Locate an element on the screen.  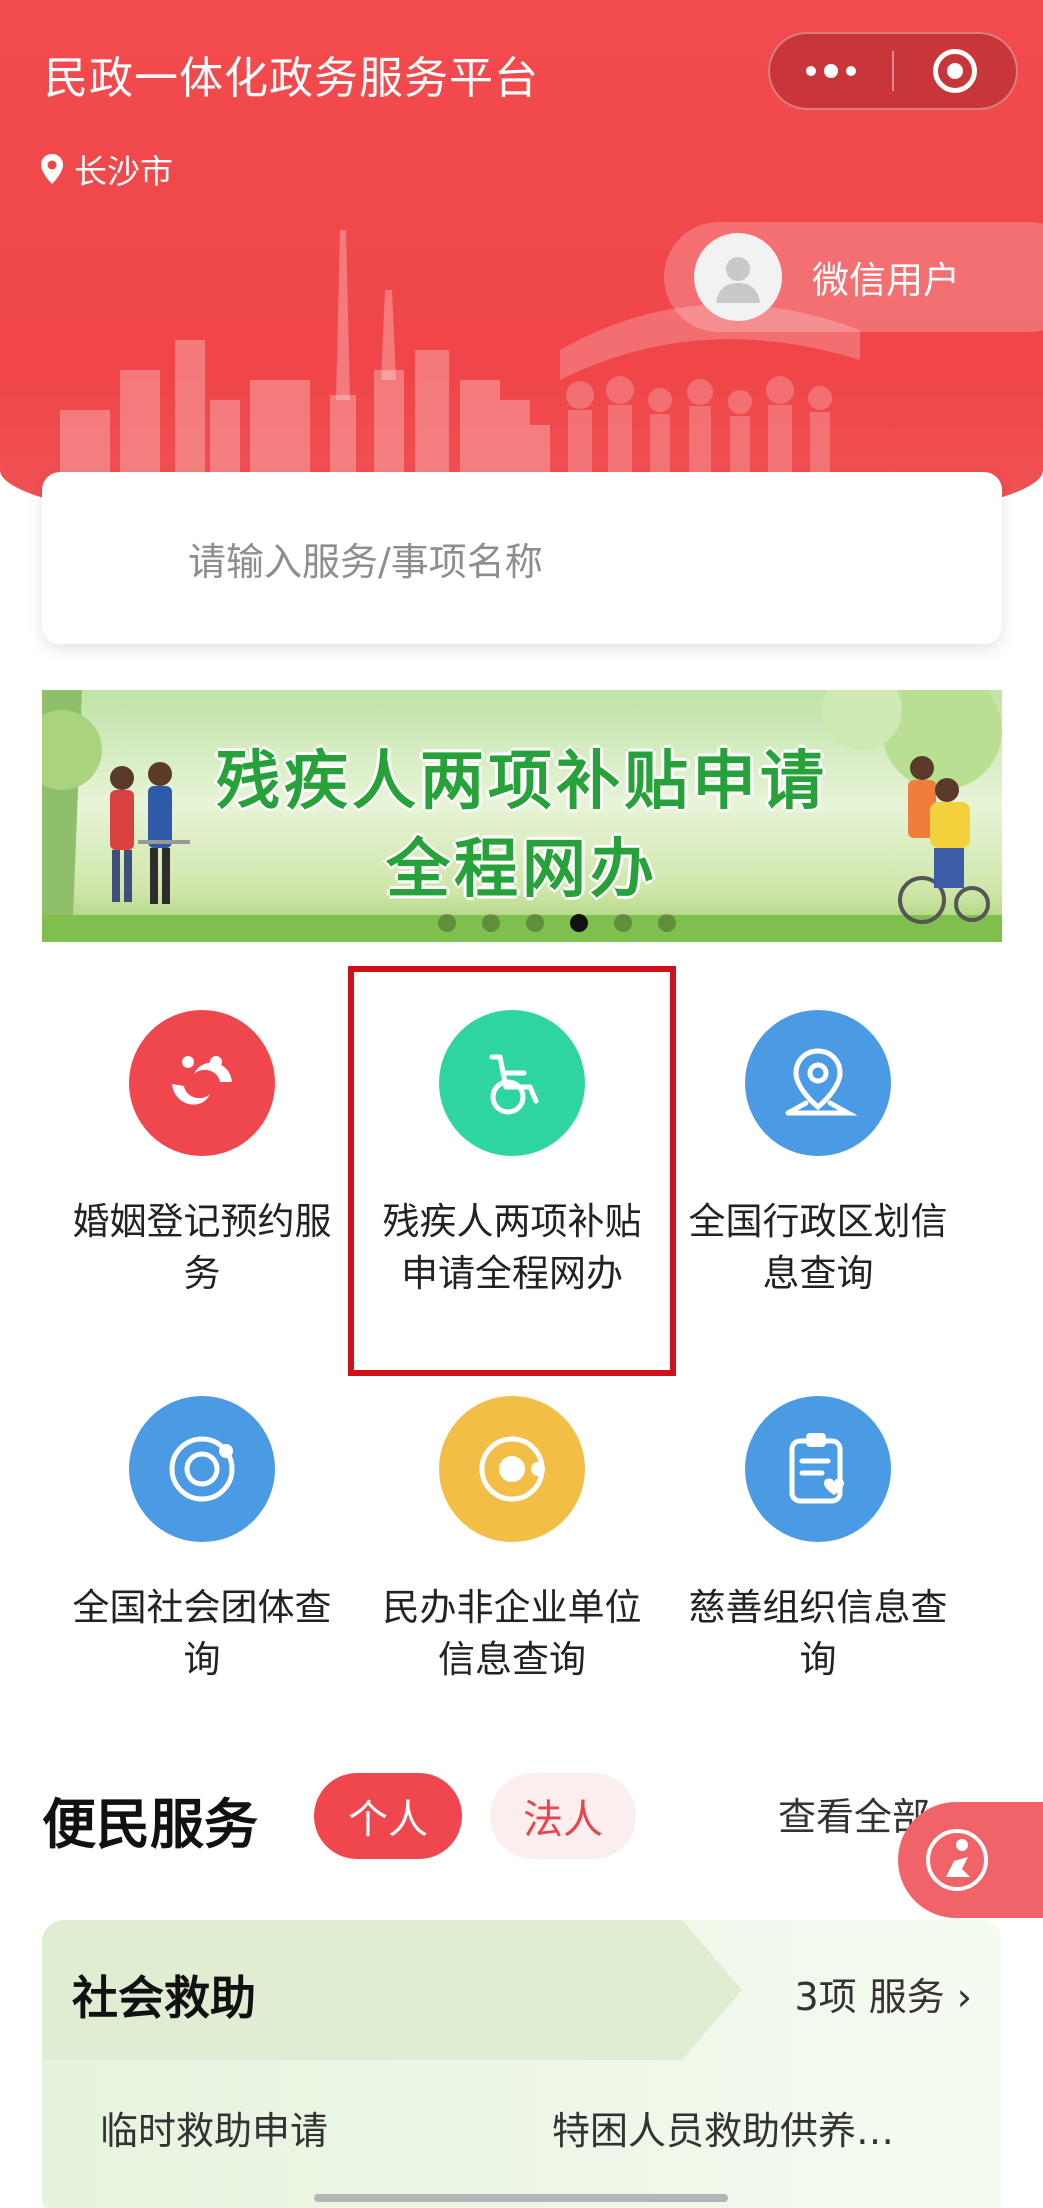
service-label: 全国社会团体查询 is located at coordinates (202, 1633).